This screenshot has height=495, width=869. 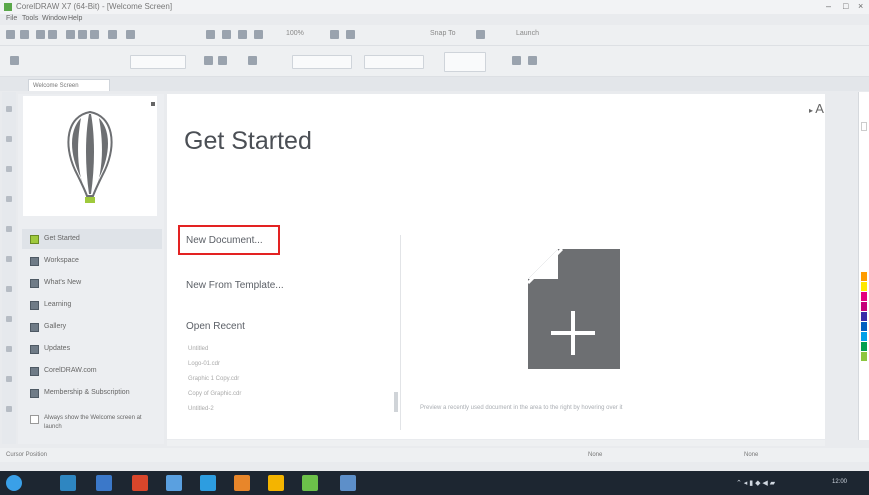 I want to click on start-icon, so click(x=14, y=483).